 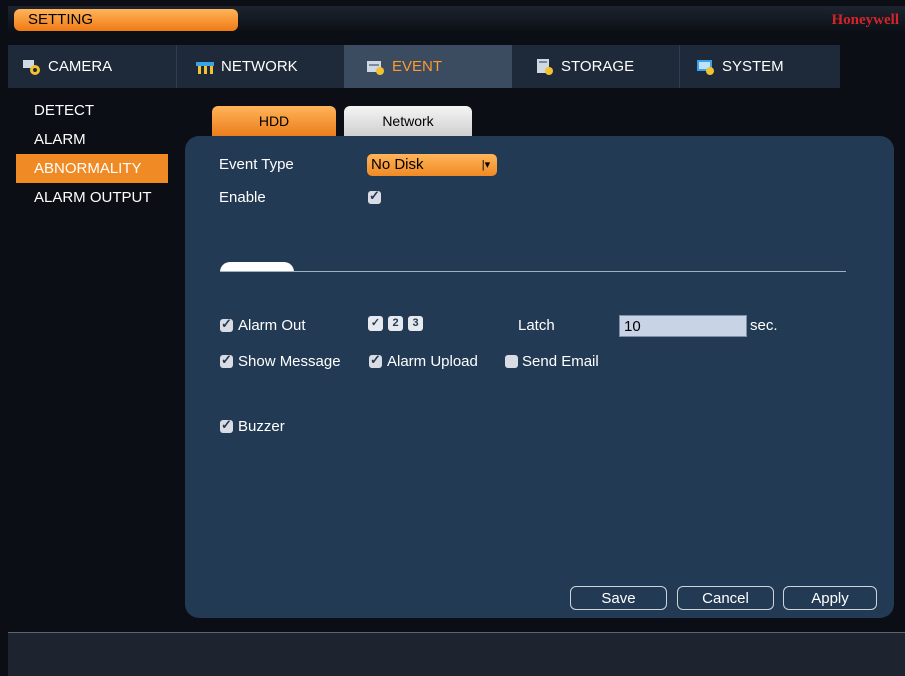 I want to click on left-nav: DETECT ALARM ABNORMALITY ALARM OUTPUT, so click(x=92, y=154).